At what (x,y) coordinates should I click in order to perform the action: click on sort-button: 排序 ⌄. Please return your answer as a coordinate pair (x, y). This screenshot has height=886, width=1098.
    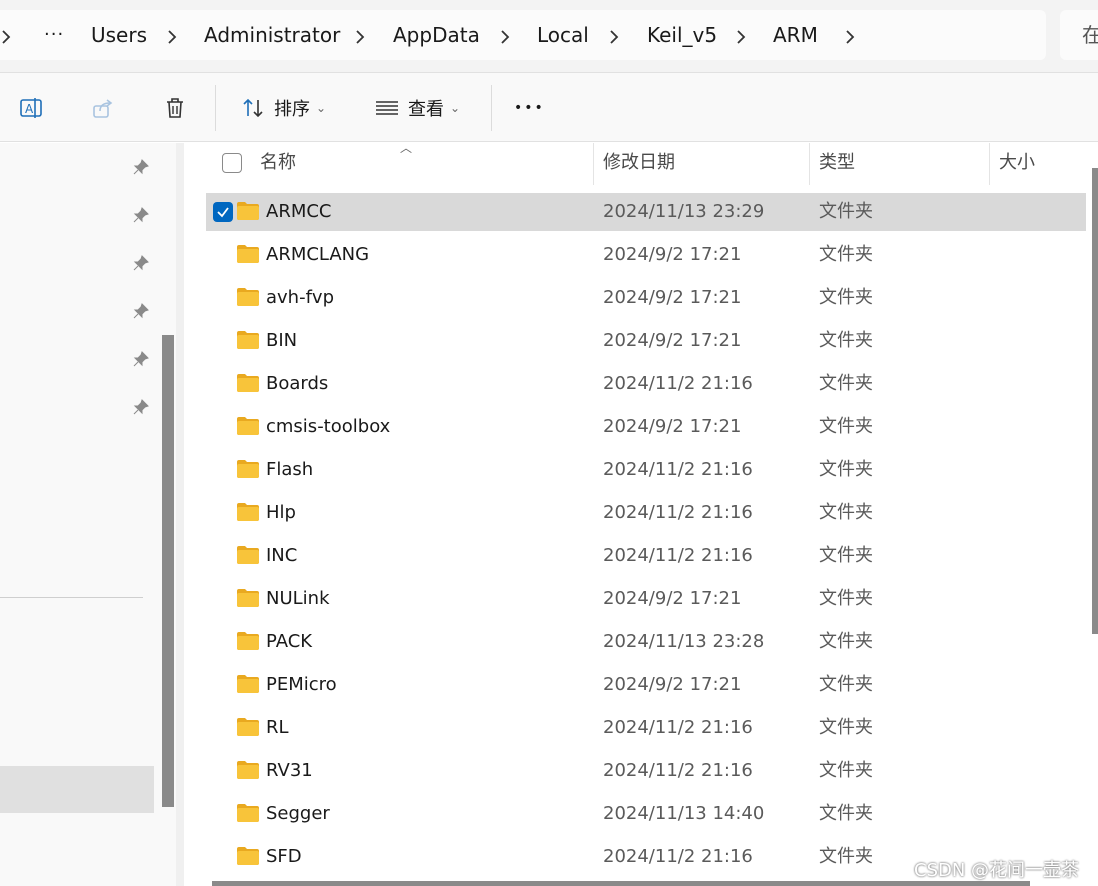
    Looking at the image, I should click on (282, 108).